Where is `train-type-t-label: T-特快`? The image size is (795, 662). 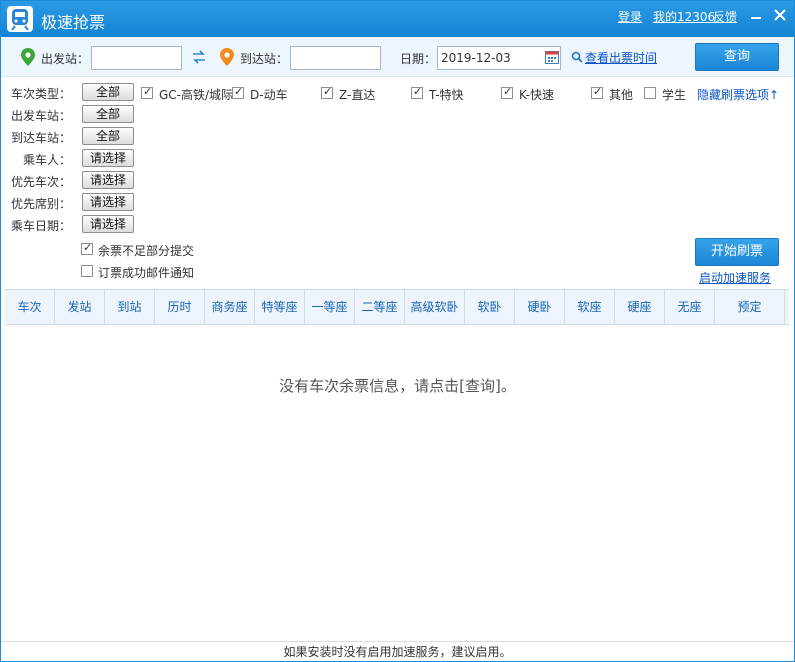
train-type-t-label: T-特快 is located at coordinates (446, 95).